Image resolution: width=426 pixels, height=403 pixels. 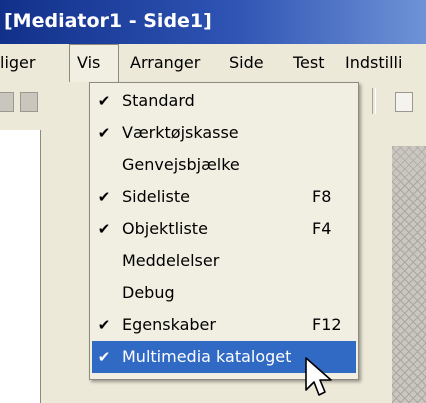 I want to click on menu-option-label: Debug, so click(x=148, y=292).